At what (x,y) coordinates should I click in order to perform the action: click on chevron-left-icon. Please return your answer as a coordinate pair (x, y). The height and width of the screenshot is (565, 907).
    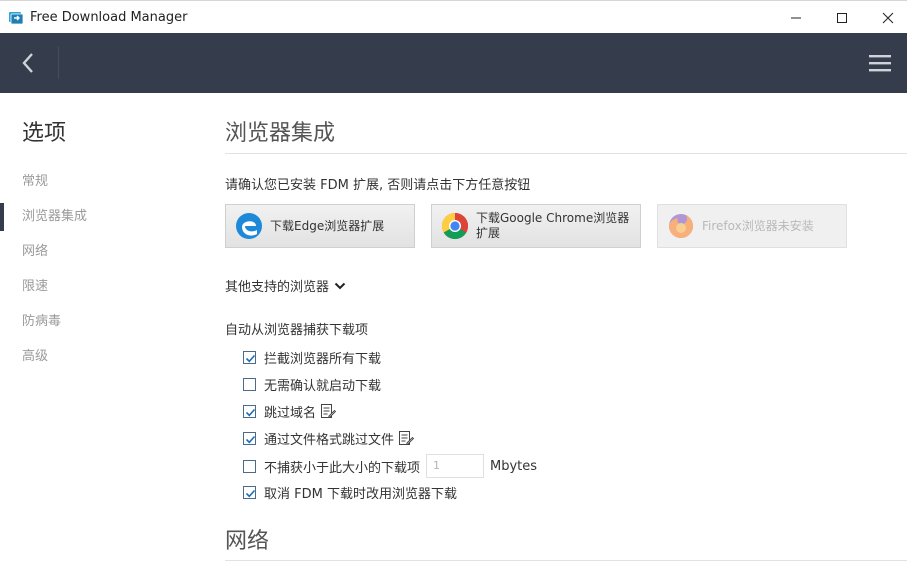
    Looking at the image, I should click on (27, 63).